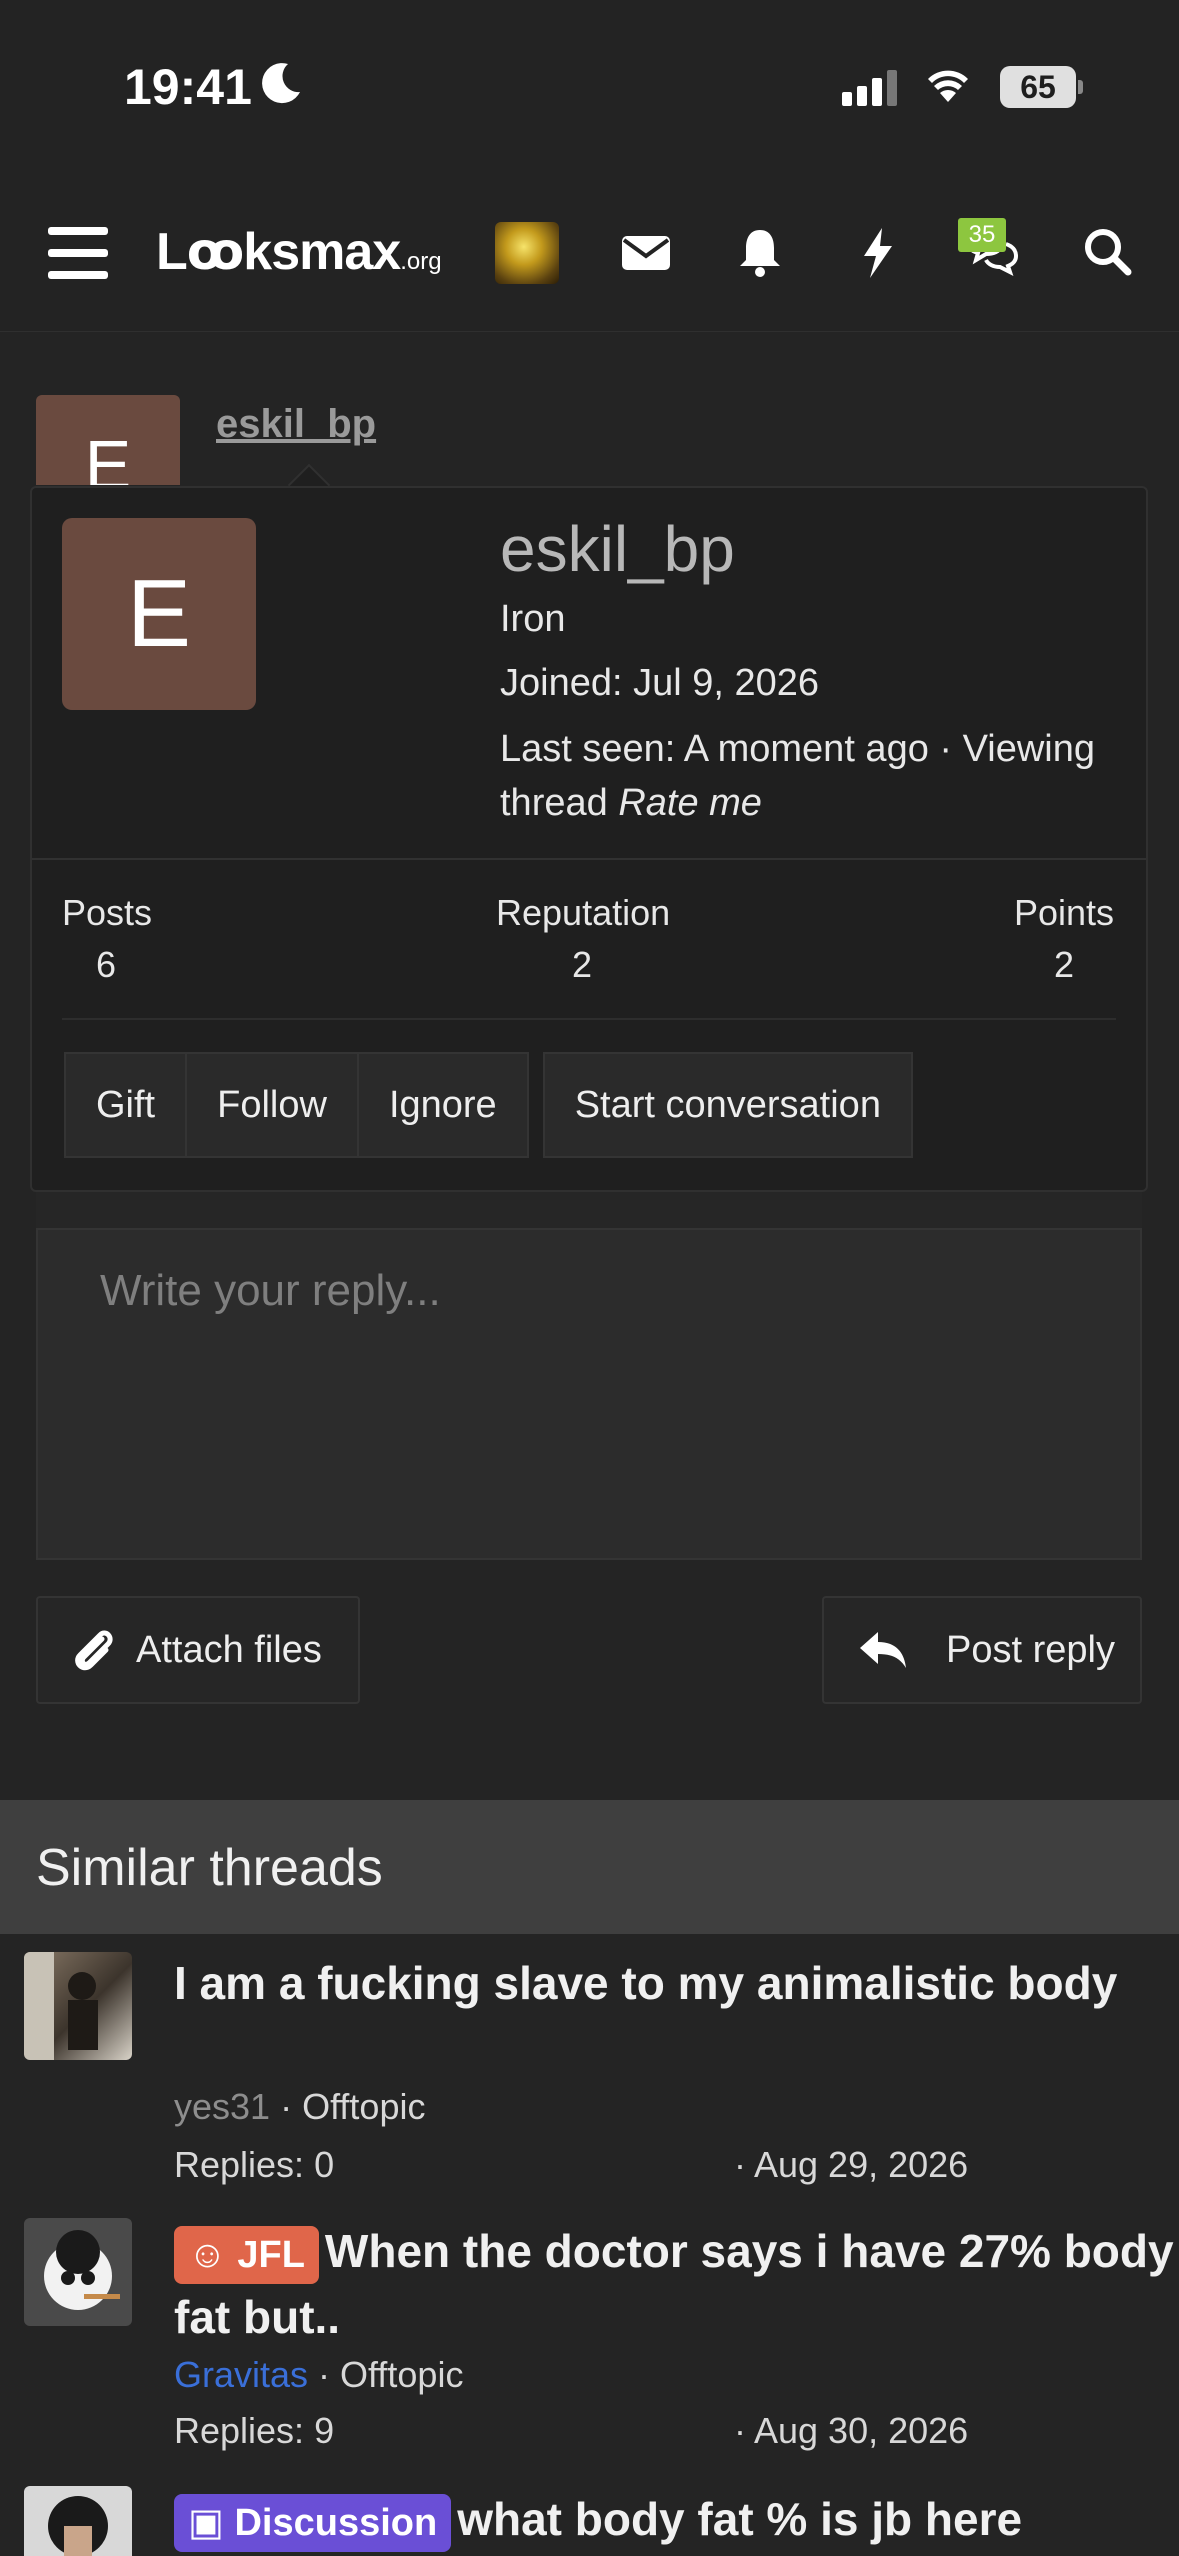 The width and height of the screenshot is (1179, 2556). Describe the element at coordinates (878, 252) in the screenshot. I see `lightning-icon` at that location.